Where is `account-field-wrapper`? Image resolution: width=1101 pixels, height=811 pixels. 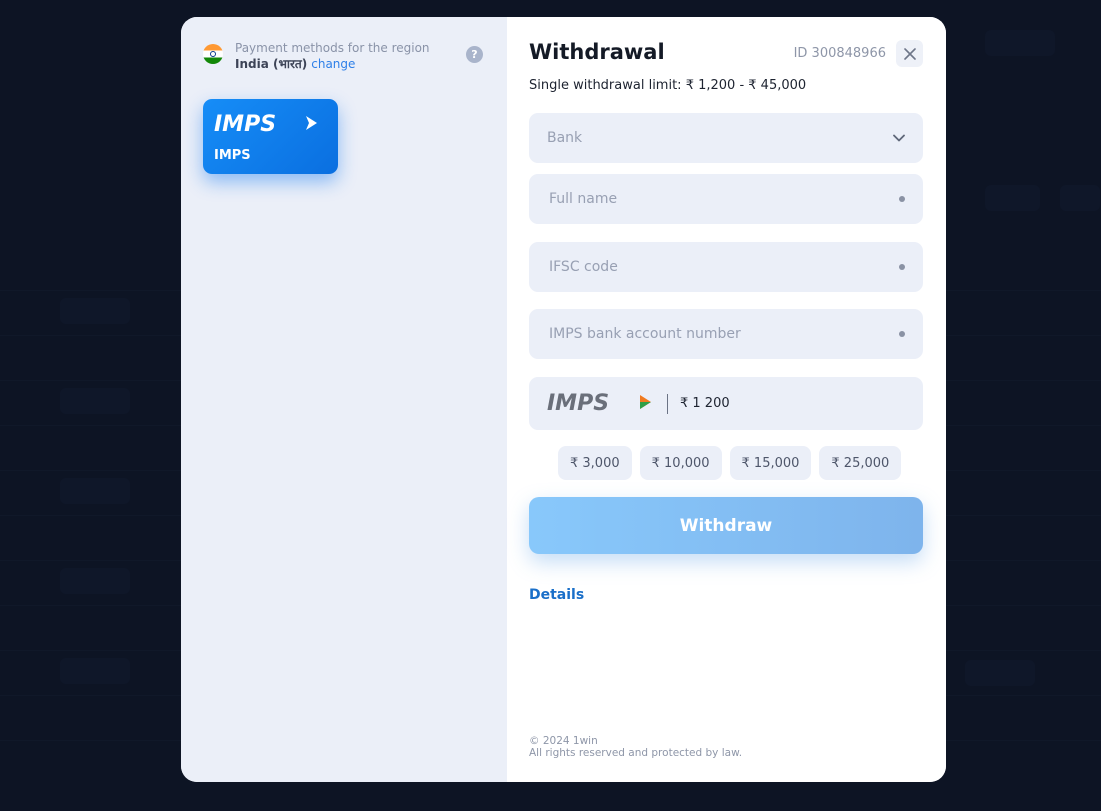
account-field-wrapper is located at coordinates (726, 334).